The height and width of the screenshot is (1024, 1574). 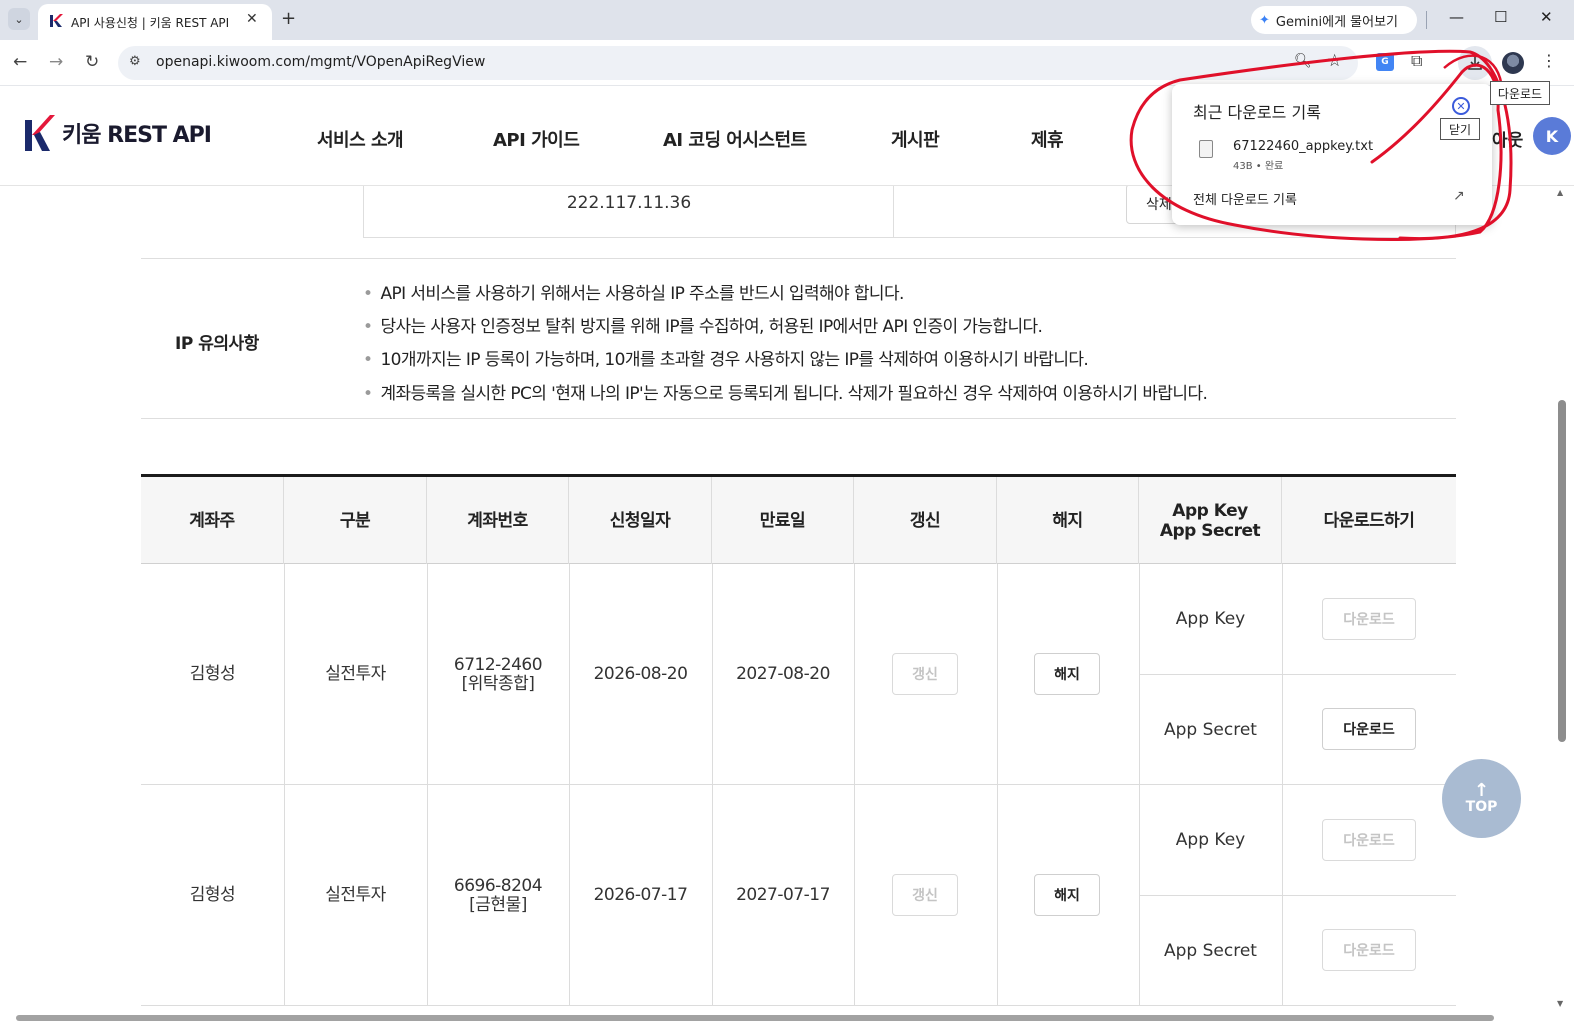 I want to click on top-label: TOP, so click(x=1481, y=806).